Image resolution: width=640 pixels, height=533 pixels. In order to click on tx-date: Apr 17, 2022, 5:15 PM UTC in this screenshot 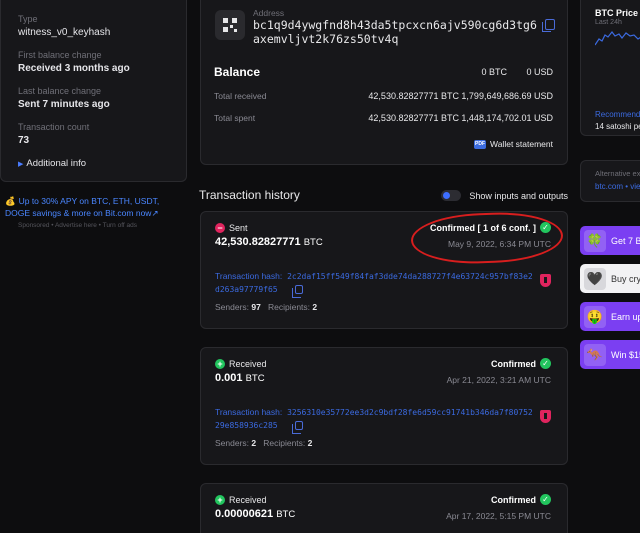, I will do `click(498, 516)`.